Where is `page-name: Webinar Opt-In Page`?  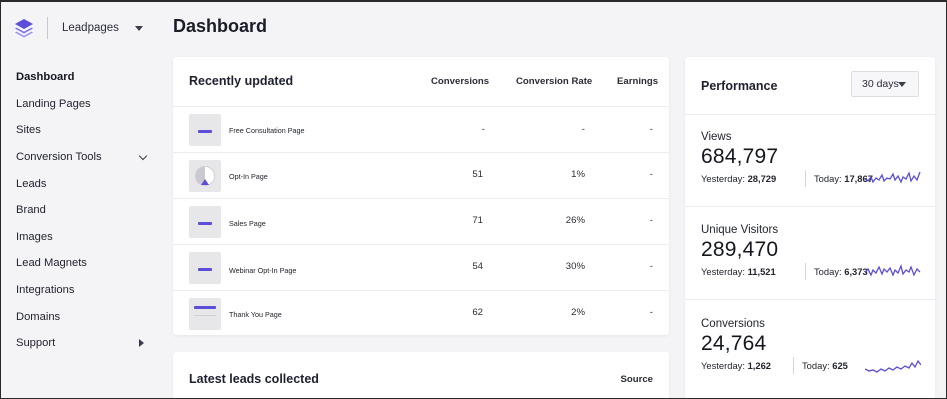 page-name: Webinar Opt-In Page is located at coordinates (262, 270).